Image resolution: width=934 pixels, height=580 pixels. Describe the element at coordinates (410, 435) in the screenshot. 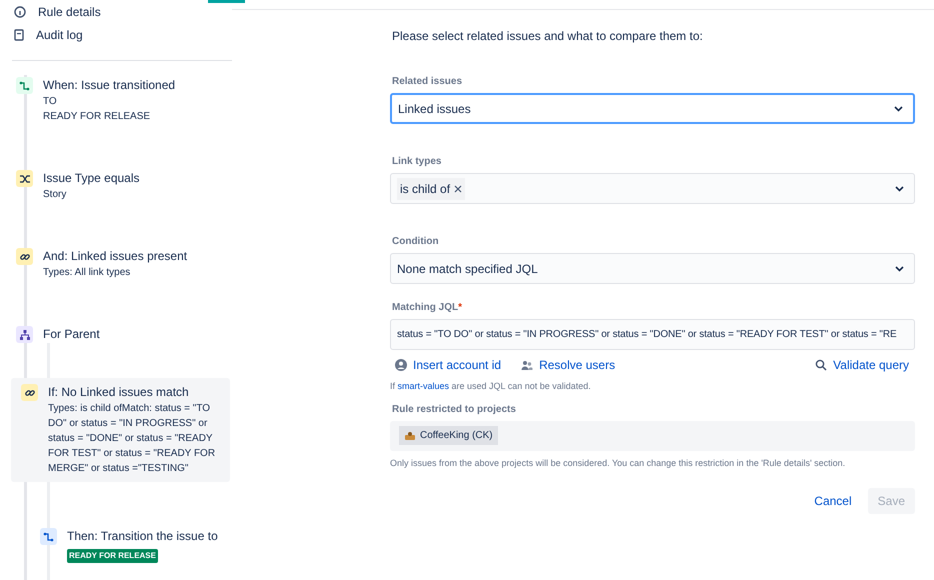

I see `project-avatar-icon` at that location.